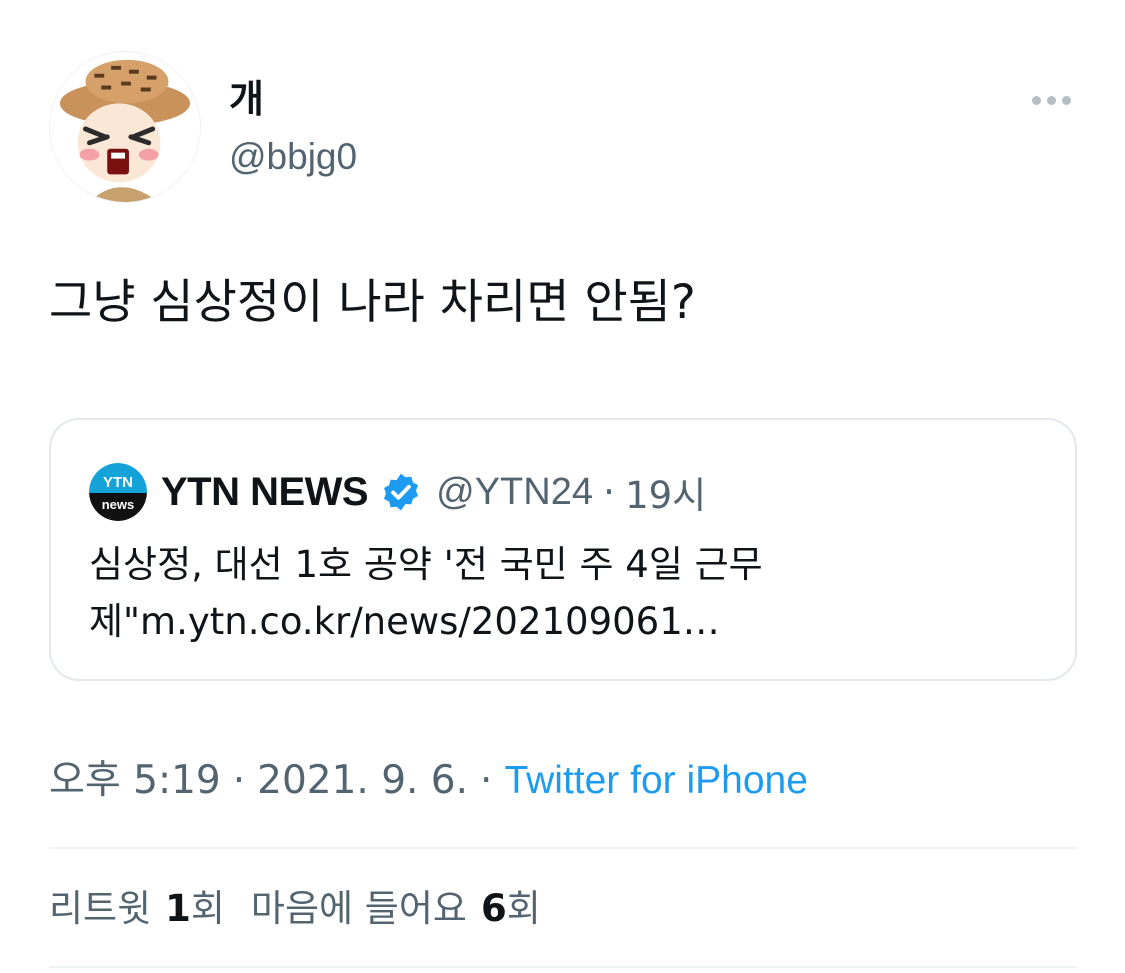  What do you see at coordinates (135, 781) in the screenshot?
I see `tweet-time: 오후 5:19` at bounding box center [135, 781].